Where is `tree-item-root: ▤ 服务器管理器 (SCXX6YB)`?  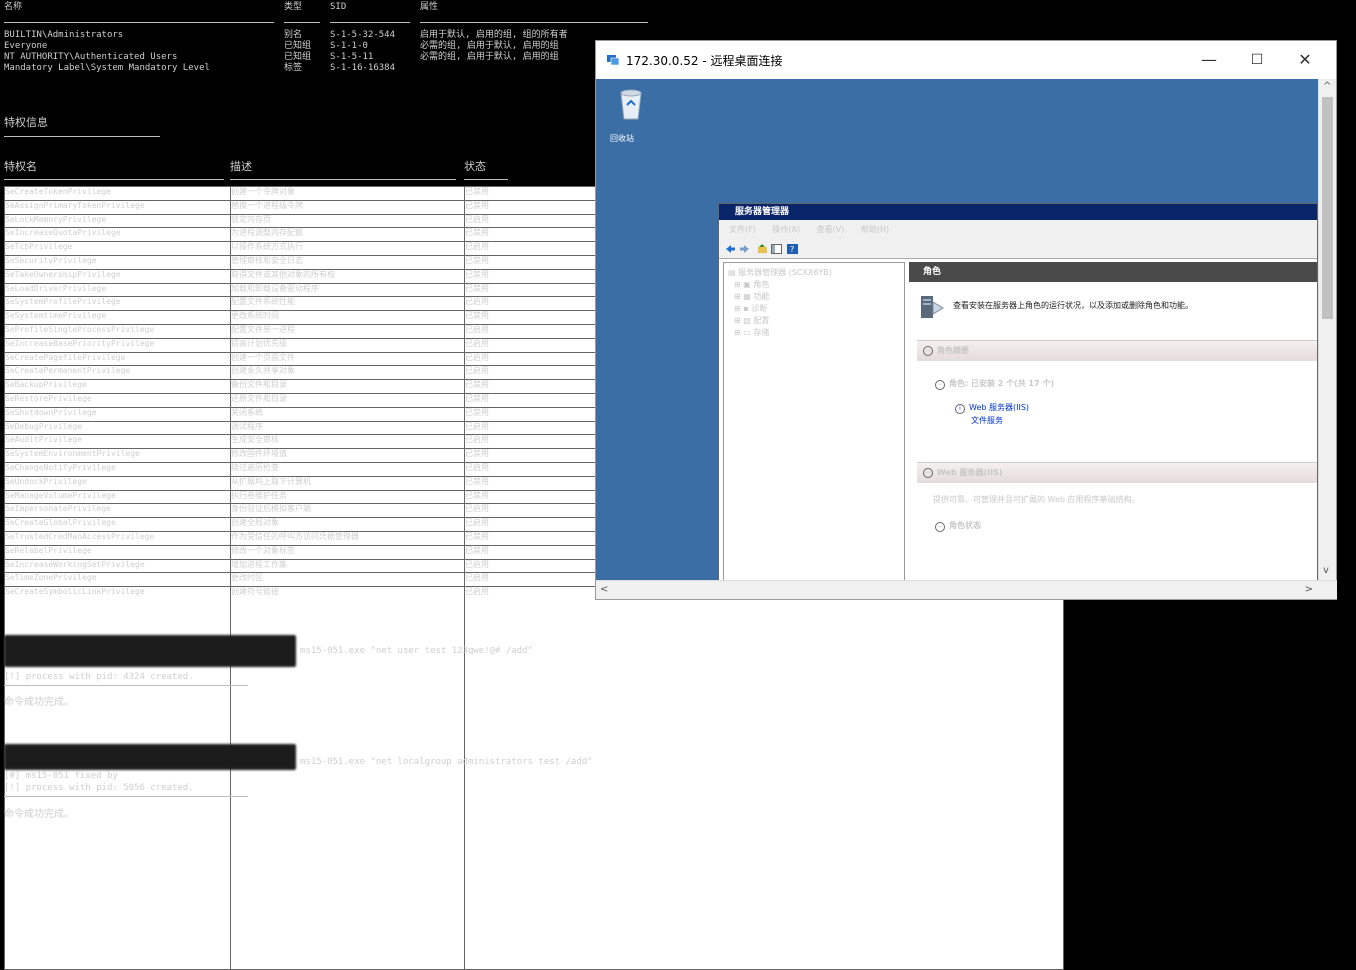
tree-item-root: ▤ 服务器管理器 (SCXX6YB) is located at coordinates (780, 272).